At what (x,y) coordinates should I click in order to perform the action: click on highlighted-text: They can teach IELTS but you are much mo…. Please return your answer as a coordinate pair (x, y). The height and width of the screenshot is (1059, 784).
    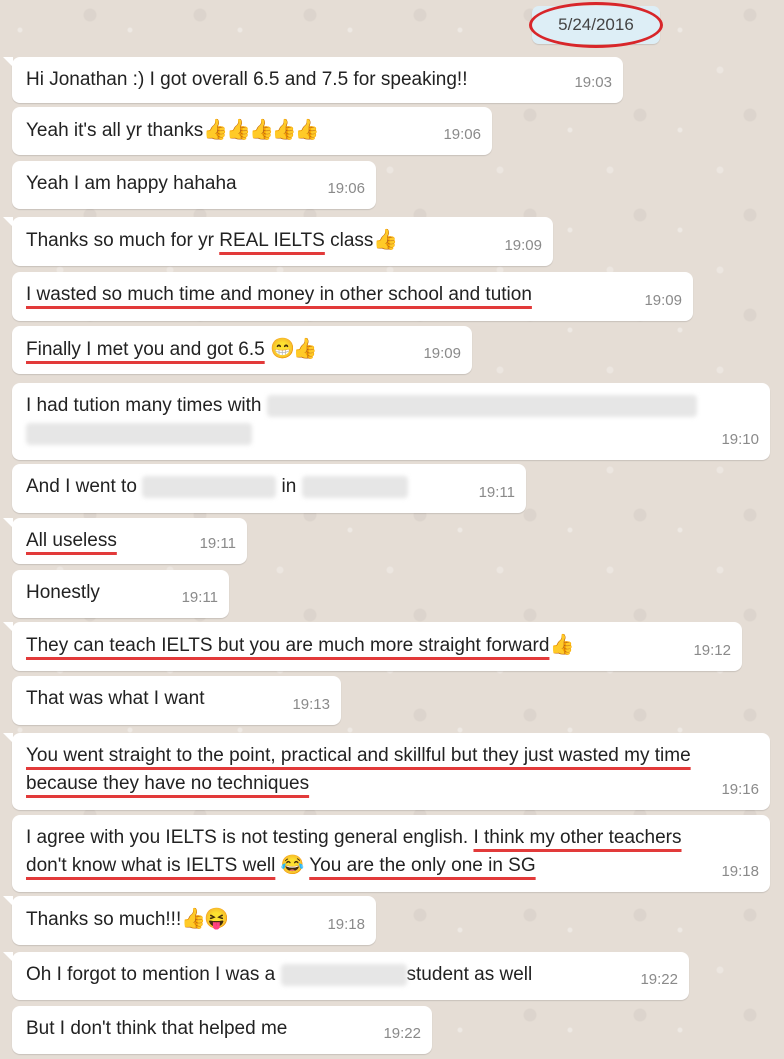
    Looking at the image, I should click on (288, 645).